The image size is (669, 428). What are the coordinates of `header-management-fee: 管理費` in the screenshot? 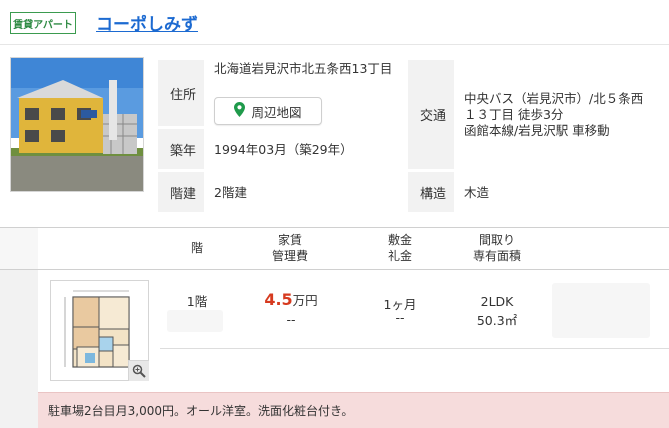 It's located at (289, 256).